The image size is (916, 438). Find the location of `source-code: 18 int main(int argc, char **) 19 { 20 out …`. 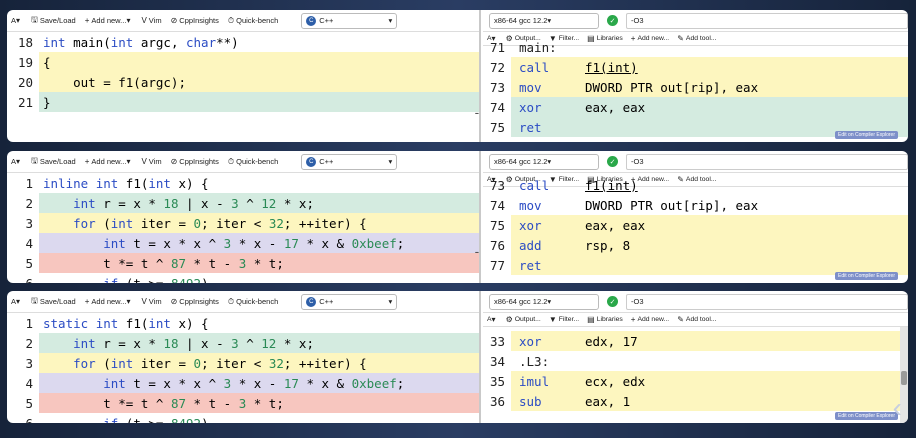

source-code: 18 int main(int argc, char **) 19 { 20 out … is located at coordinates (243, 72).